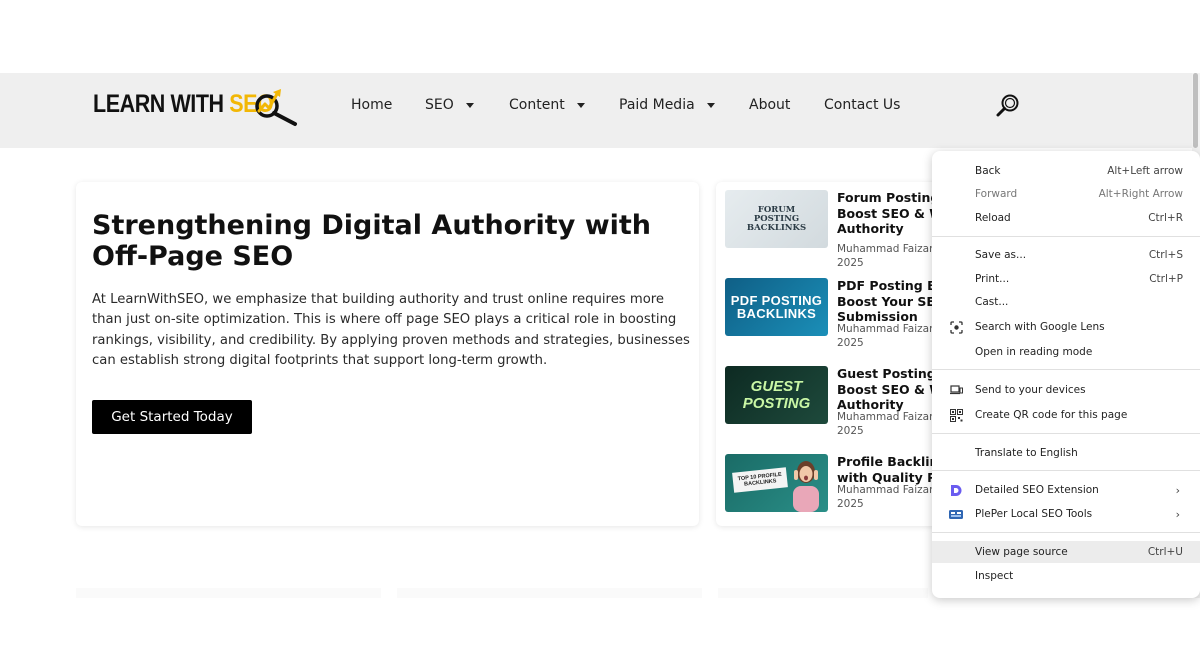 Image resolution: width=1200 pixels, height=670 pixels. What do you see at coordinates (1195, 110) in the screenshot?
I see `scrollbar-thumb` at bounding box center [1195, 110].